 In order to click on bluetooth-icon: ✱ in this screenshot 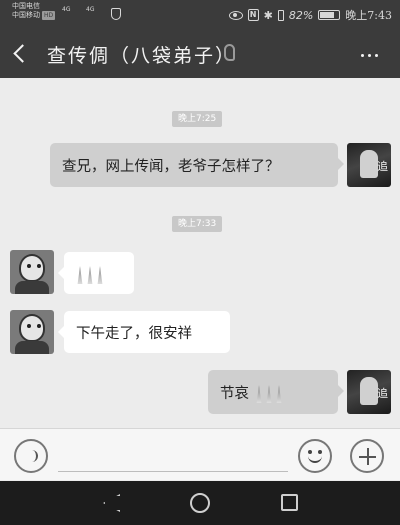, I will do `click(268, 15)`.